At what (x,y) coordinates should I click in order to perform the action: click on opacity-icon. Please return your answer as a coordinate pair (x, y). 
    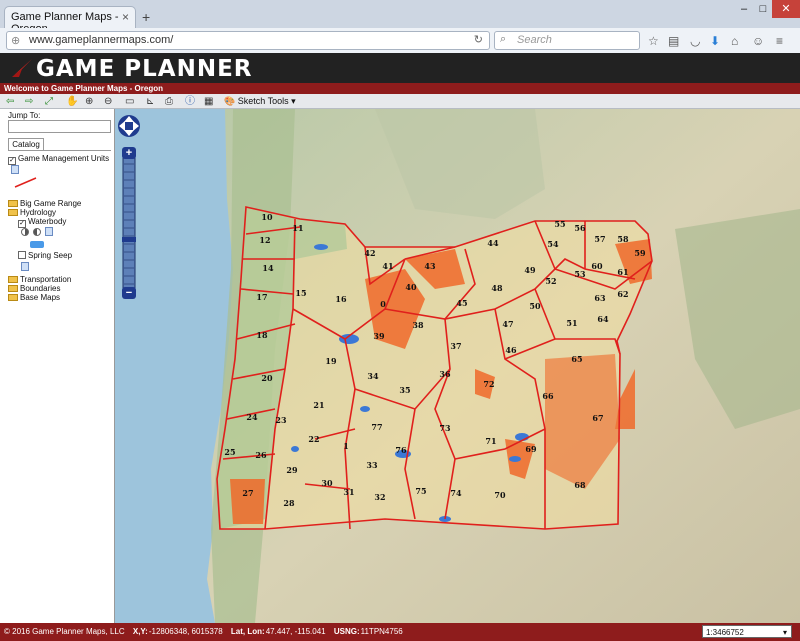
    Looking at the image, I should click on (25, 232).